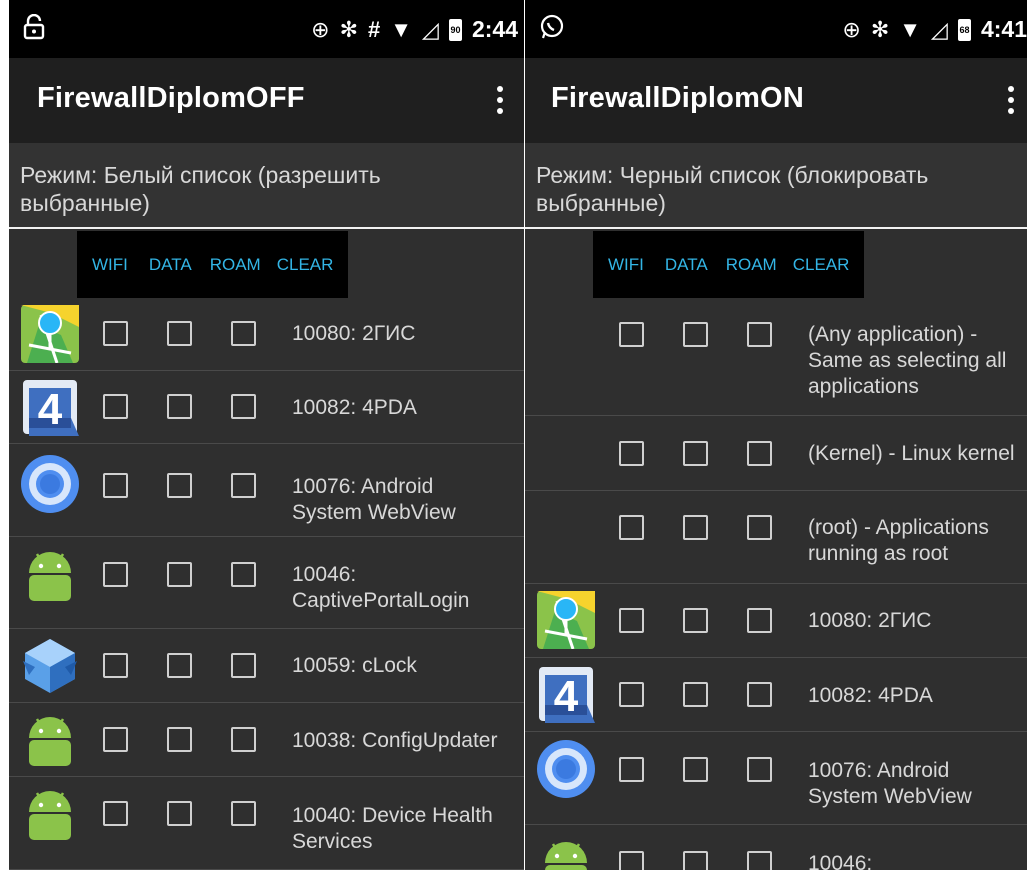 The image size is (1027, 870). Describe the element at coordinates (34, 30) in the screenshot. I see `lock-icon` at that location.